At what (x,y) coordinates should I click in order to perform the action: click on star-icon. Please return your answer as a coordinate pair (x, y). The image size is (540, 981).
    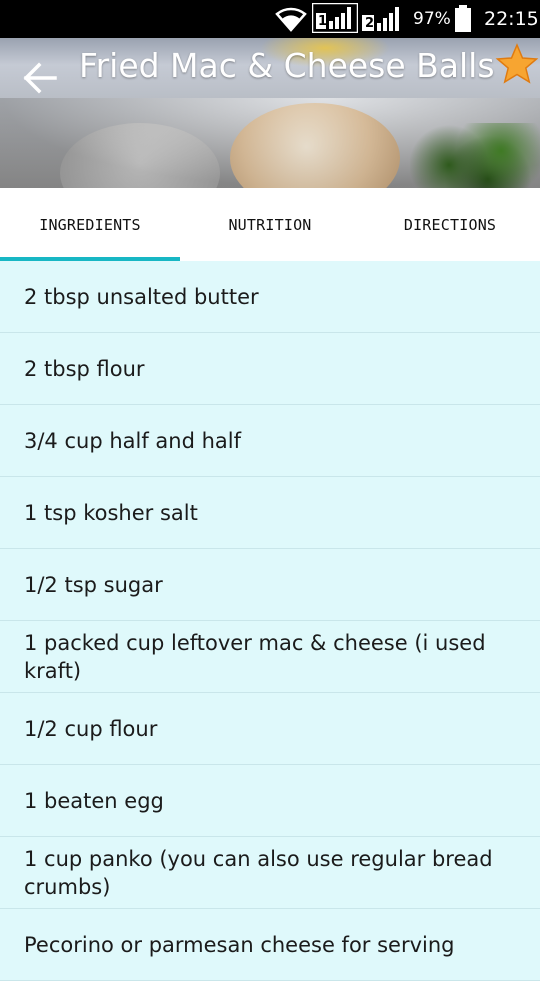
    Looking at the image, I should click on (517, 63).